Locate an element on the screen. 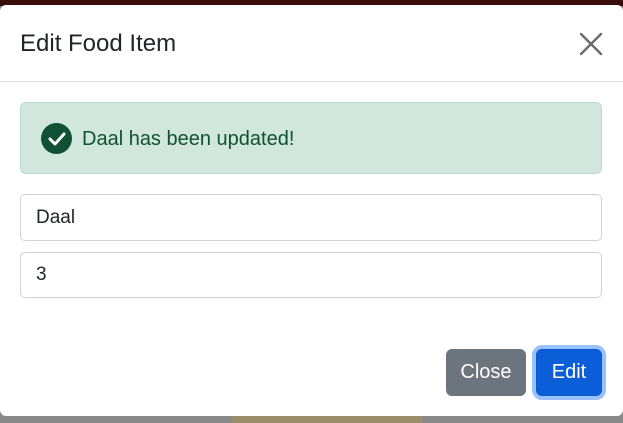 This screenshot has height=423, width=623. check-circle-icon is located at coordinates (56, 138).